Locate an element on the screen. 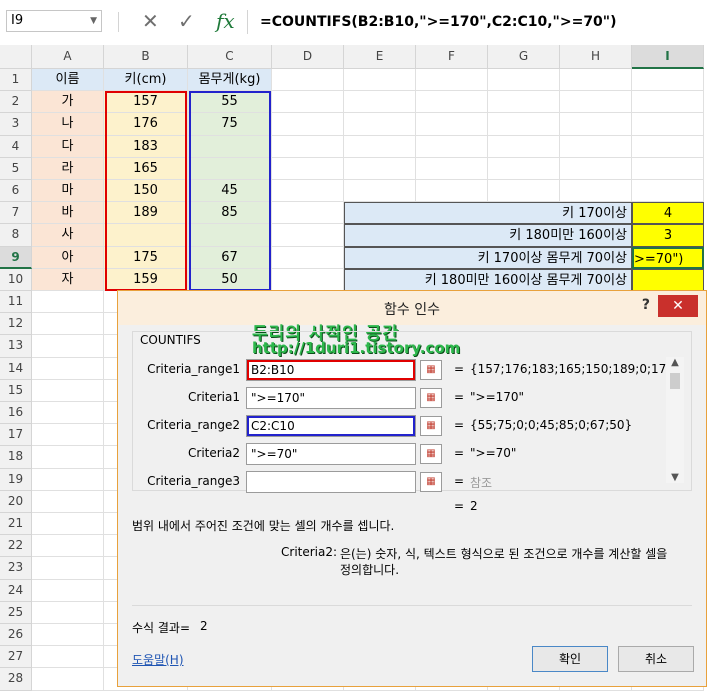  arg-input: B2:B10 is located at coordinates (331, 370).